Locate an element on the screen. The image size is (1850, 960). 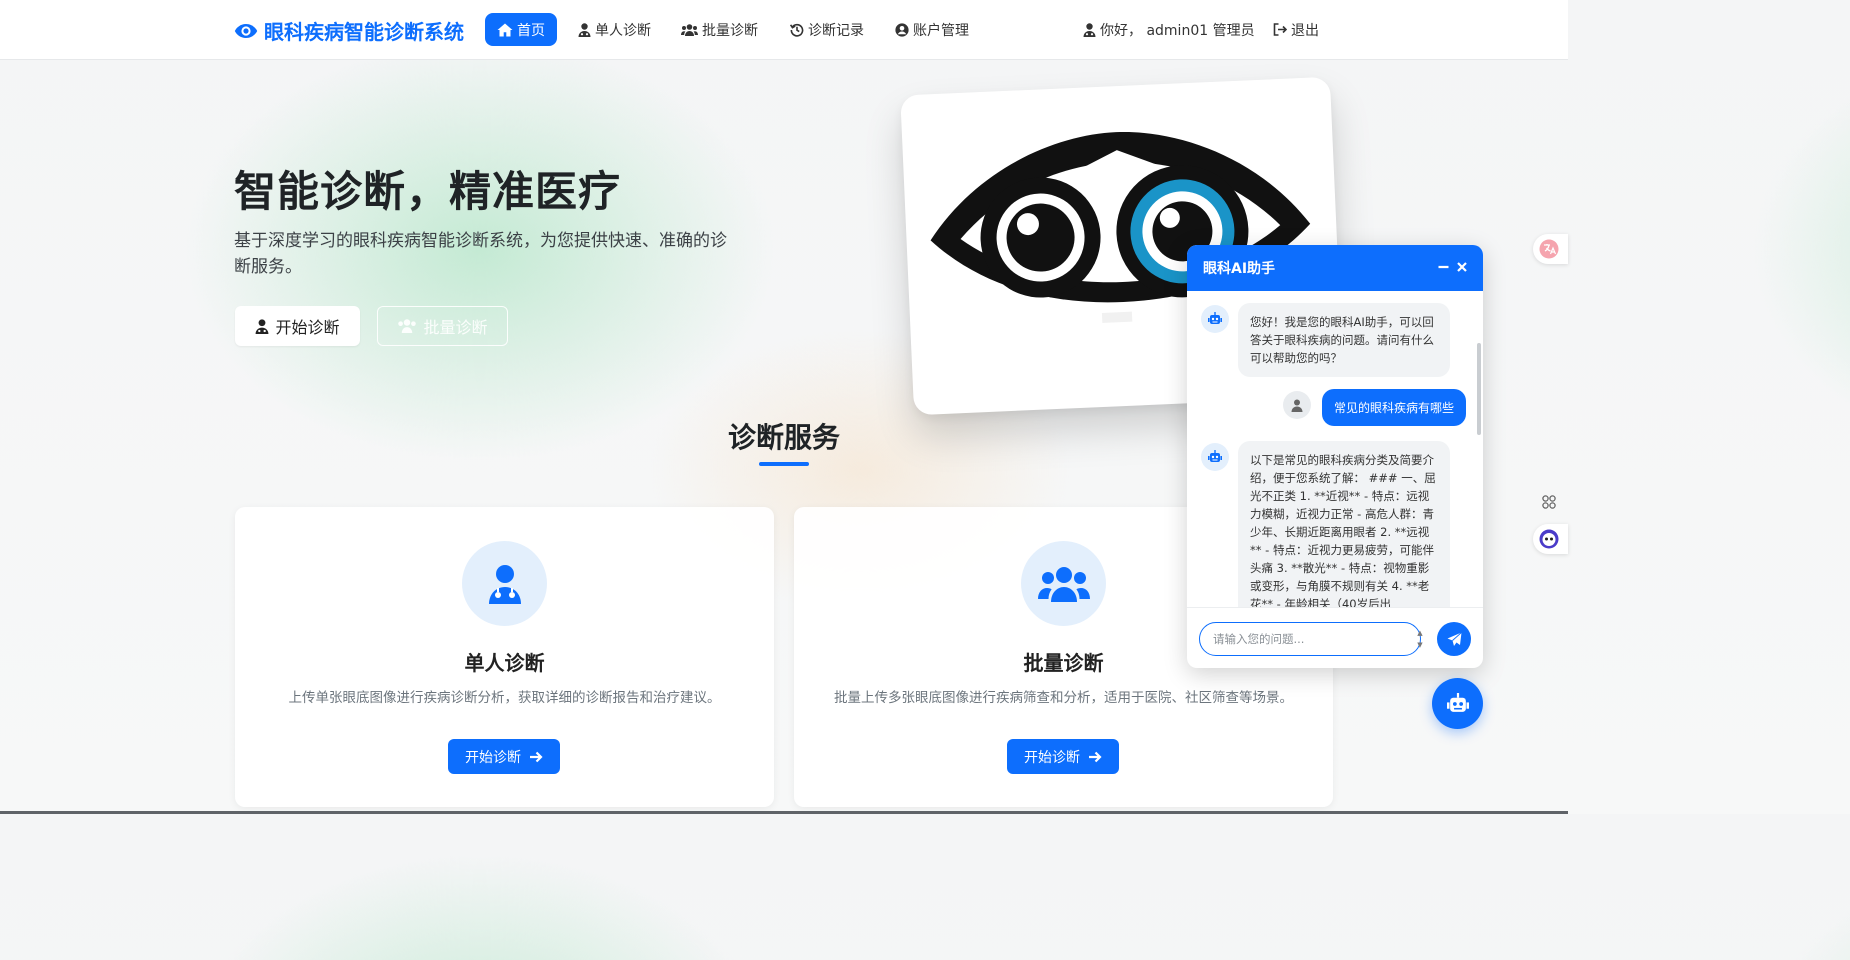
translate-icon is located at coordinates (1549, 249).